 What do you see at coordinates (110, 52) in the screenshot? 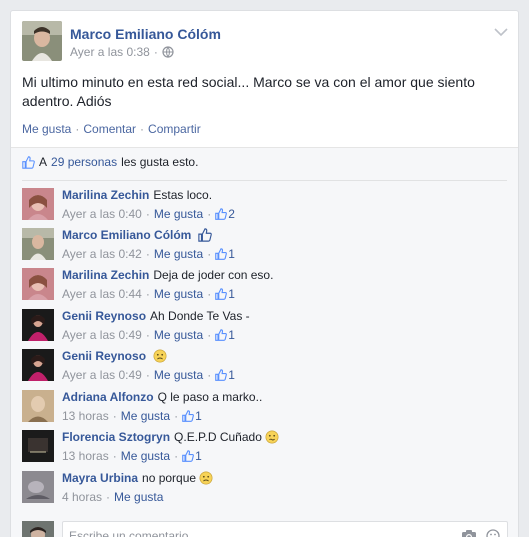
I see `post-timestamp: Ayer a las 0:38` at bounding box center [110, 52].